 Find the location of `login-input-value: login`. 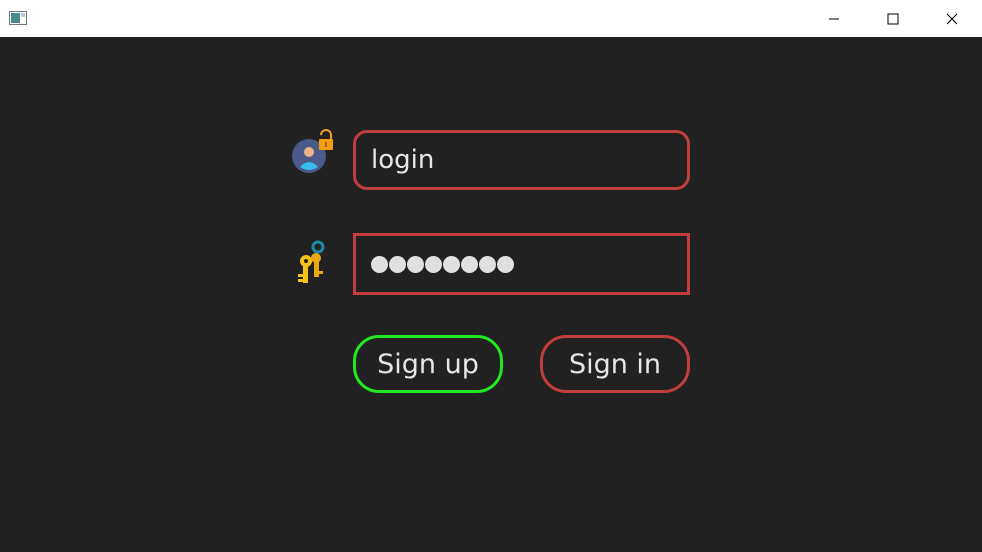

login-input-value: login is located at coordinates (403, 160).